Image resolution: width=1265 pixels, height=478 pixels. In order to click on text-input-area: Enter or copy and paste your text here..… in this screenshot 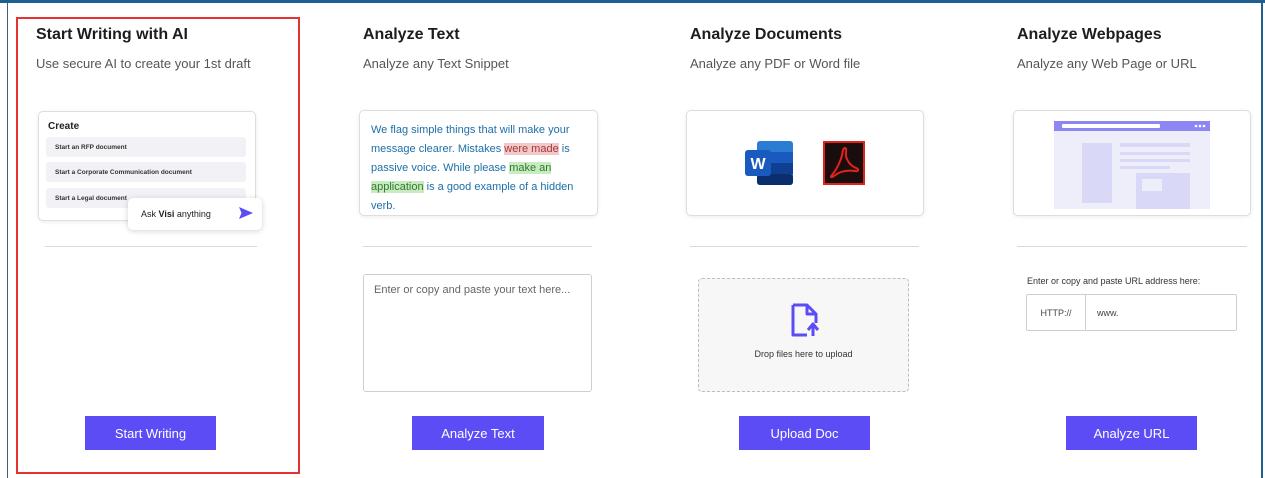, I will do `click(477, 333)`.